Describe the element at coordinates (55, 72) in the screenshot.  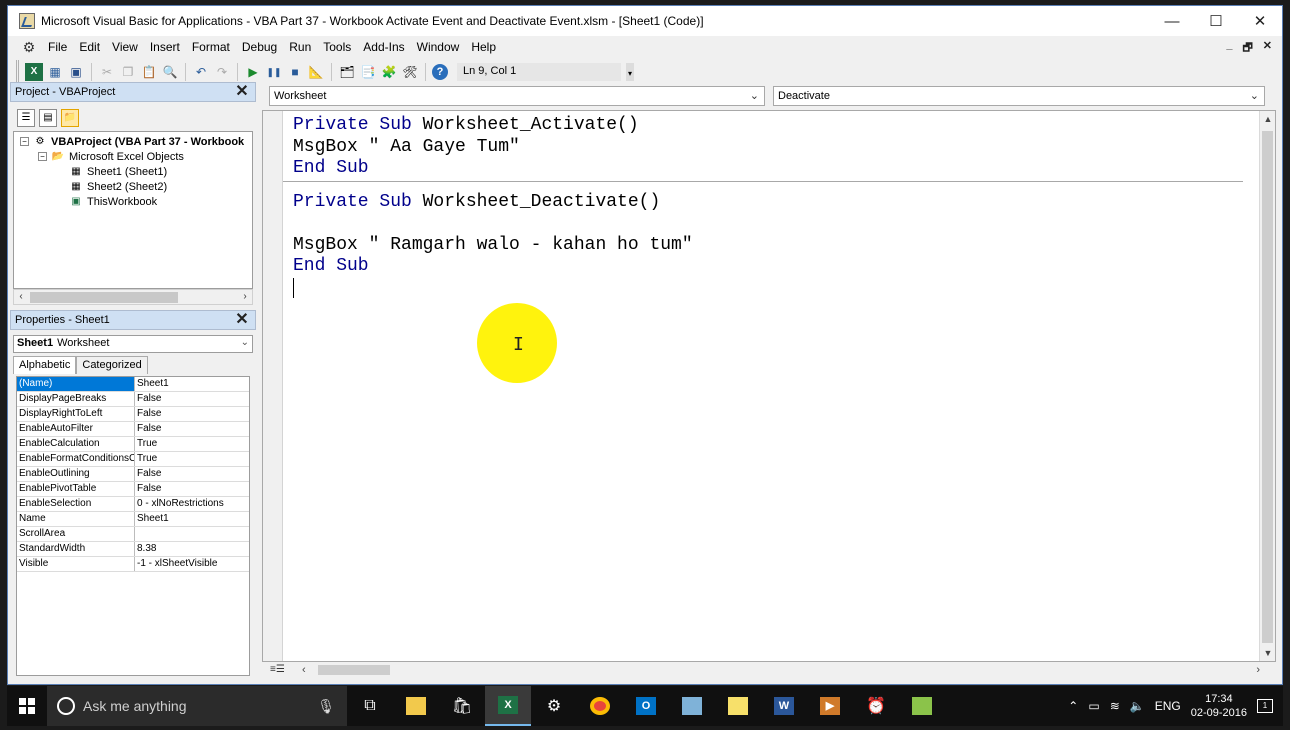
I see `insert-userform-icon: ▦` at that location.